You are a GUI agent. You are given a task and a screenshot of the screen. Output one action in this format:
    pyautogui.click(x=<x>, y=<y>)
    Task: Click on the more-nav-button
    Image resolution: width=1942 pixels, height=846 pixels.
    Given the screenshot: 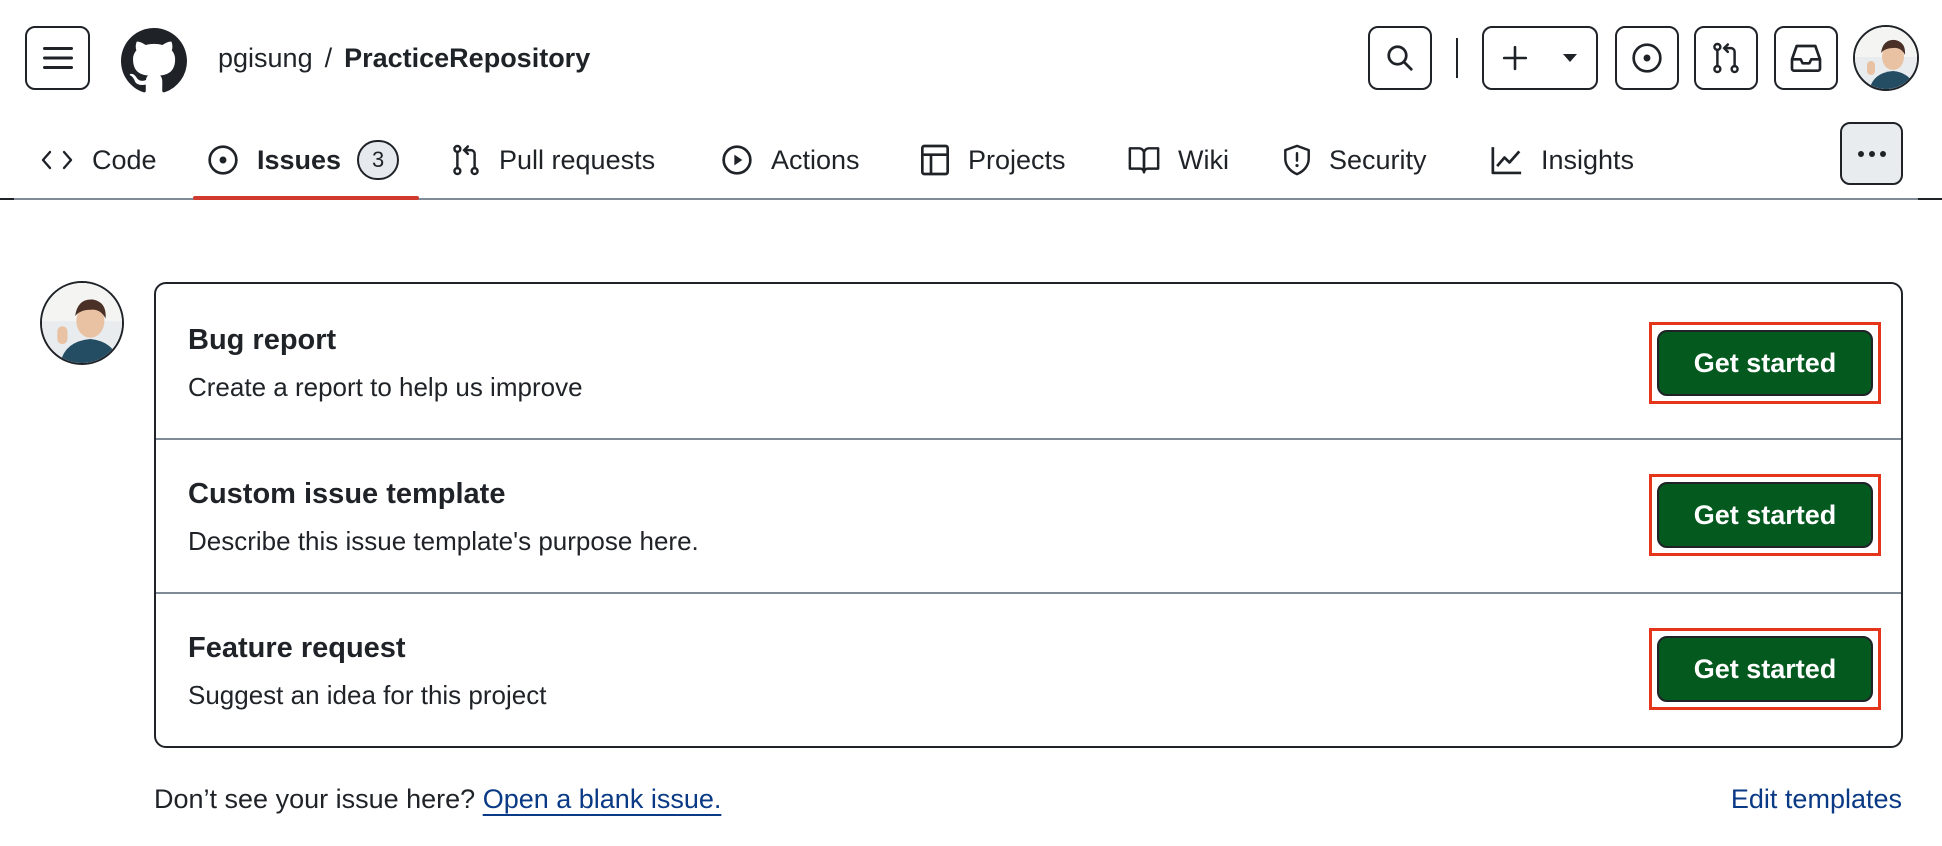 What is the action you would take?
    pyautogui.click(x=1871, y=153)
    